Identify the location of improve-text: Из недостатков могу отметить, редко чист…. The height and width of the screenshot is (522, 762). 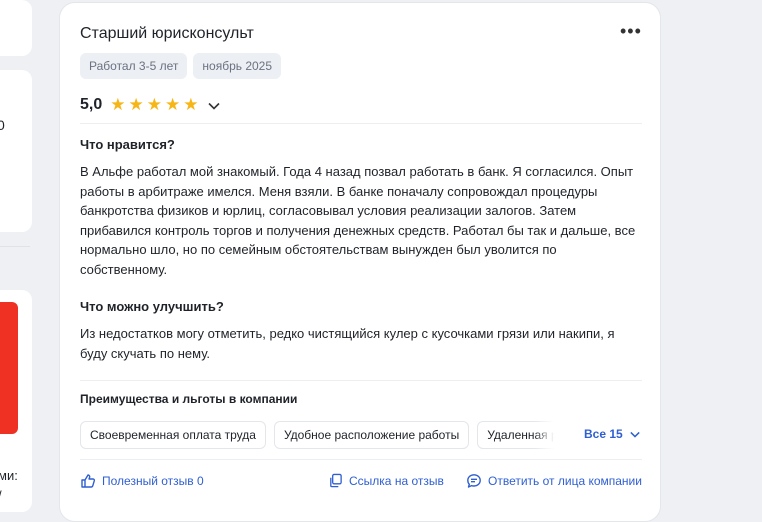
(347, 343).